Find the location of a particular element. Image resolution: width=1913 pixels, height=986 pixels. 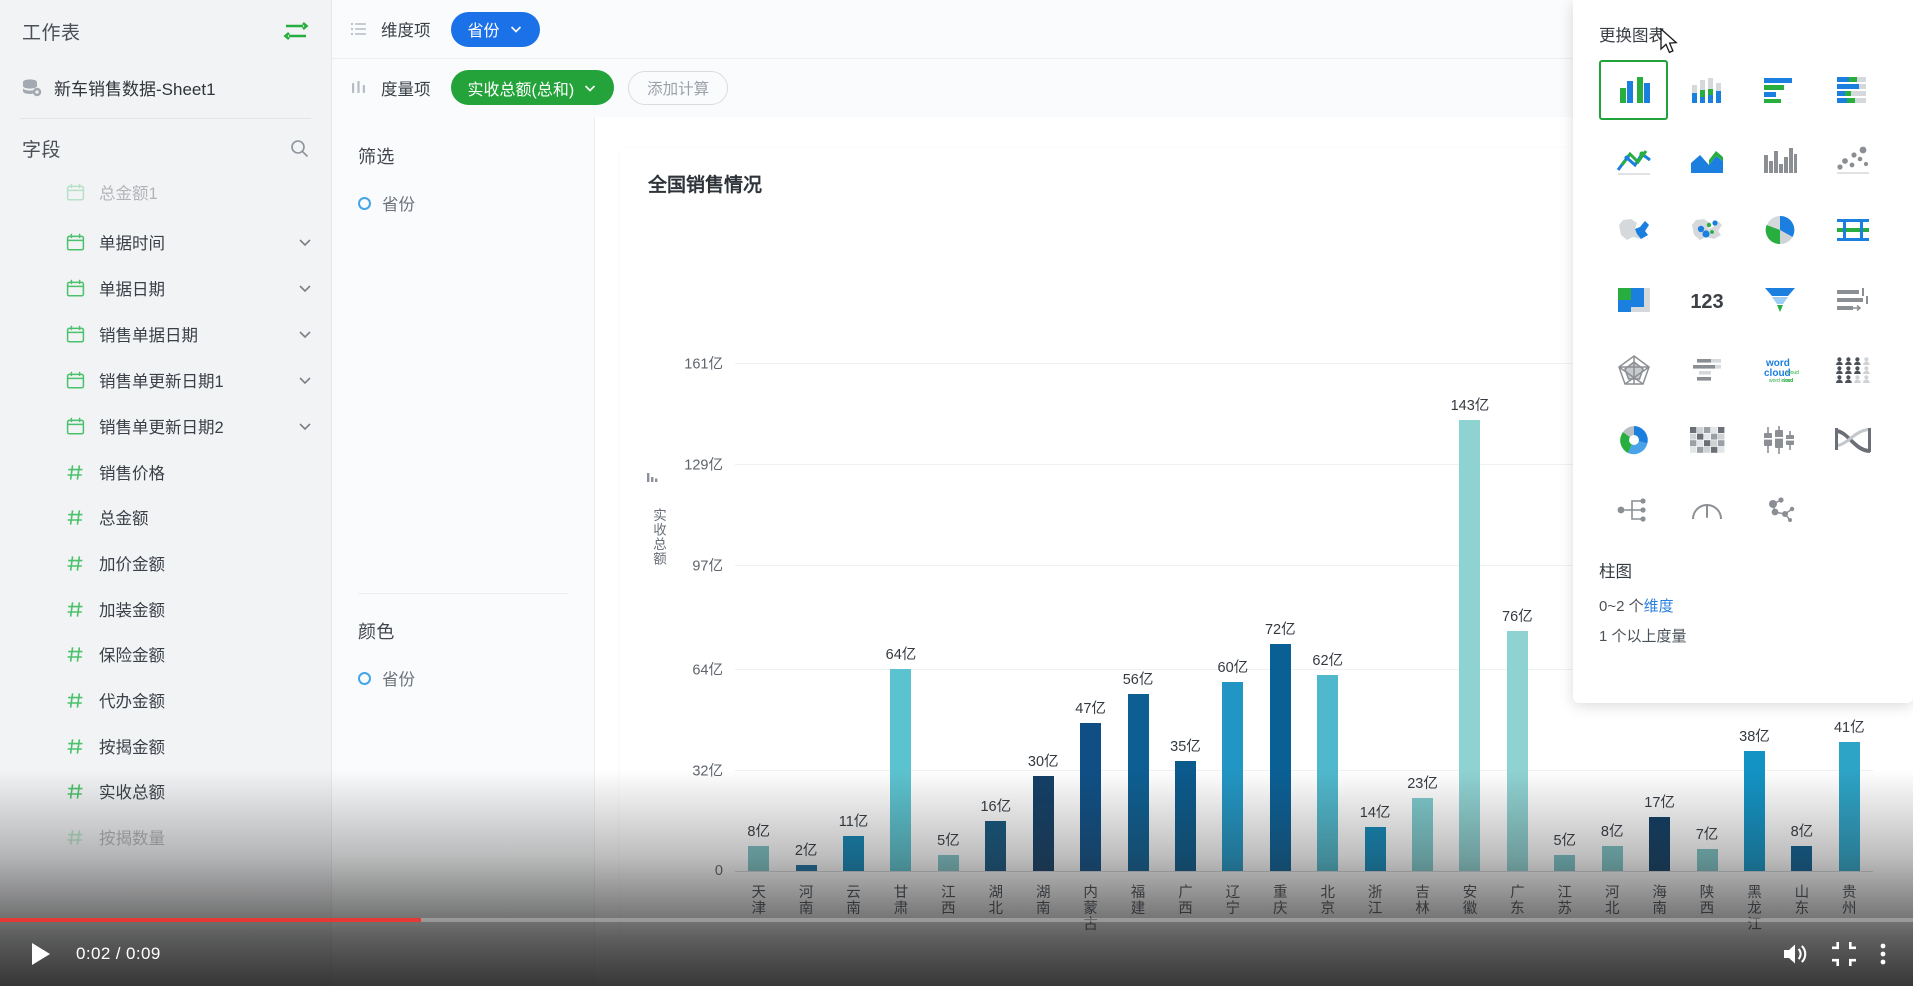

field-row: 加装金额 is located at coordinates (165, 609).